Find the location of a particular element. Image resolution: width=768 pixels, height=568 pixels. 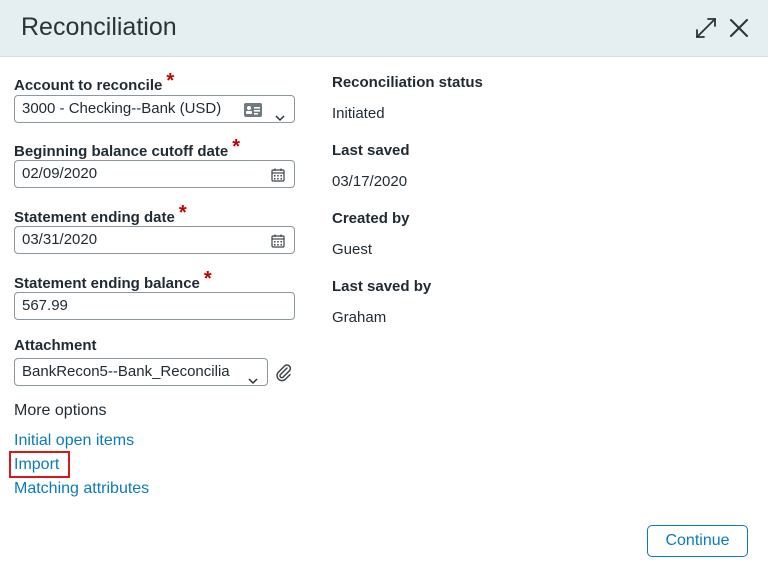

cutoff-date-input is located at coordinates (137, 174).